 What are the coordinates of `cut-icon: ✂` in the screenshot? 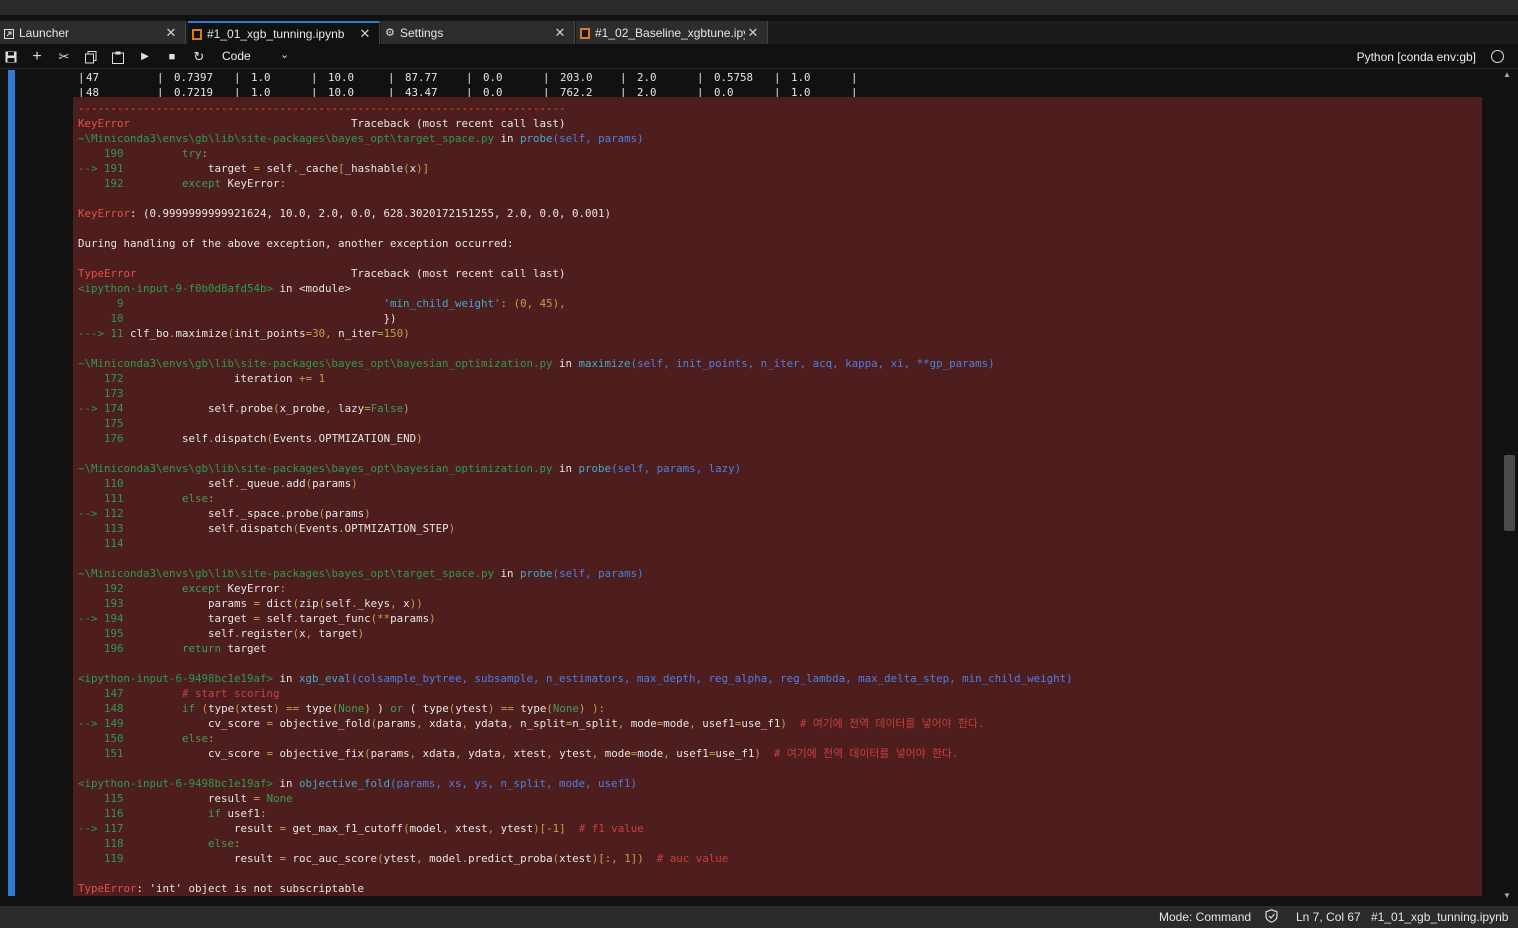 It's located at (64, 57).